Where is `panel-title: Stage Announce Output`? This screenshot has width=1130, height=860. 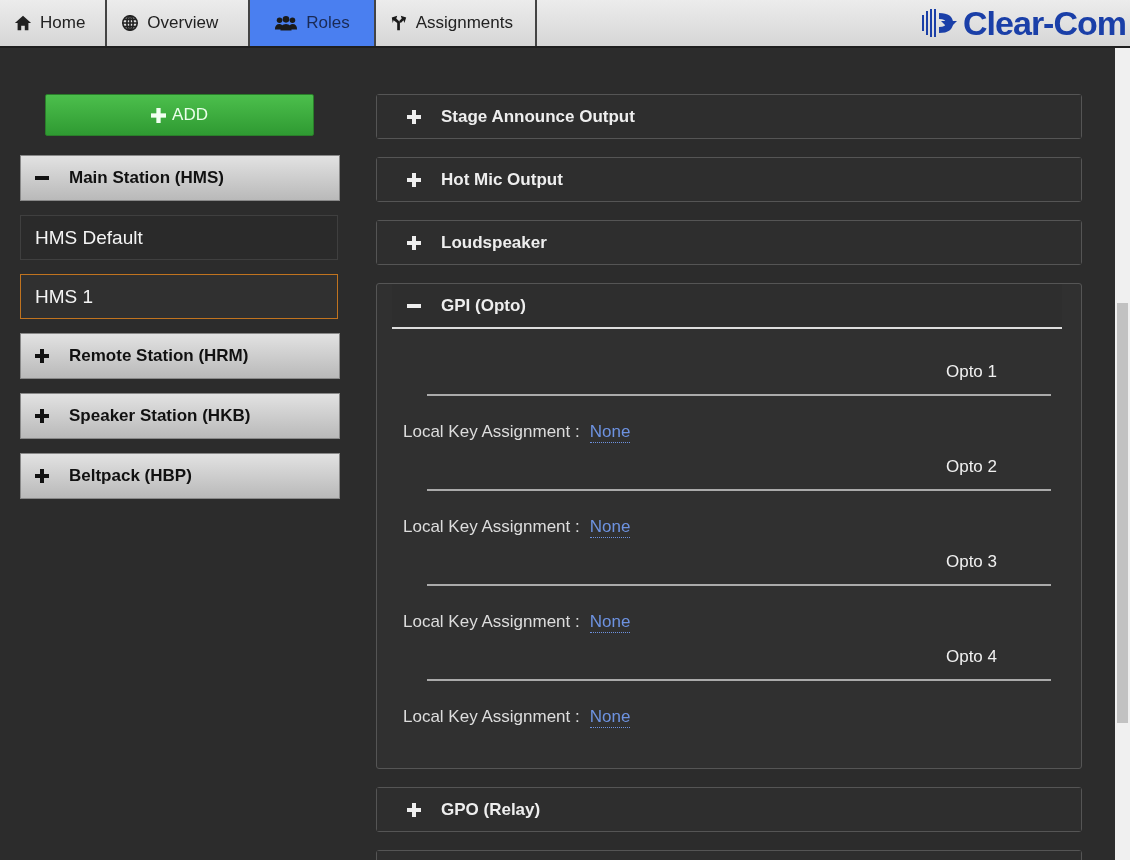 panel-title: Stage Announce Output is located at coordinates (538, 116).